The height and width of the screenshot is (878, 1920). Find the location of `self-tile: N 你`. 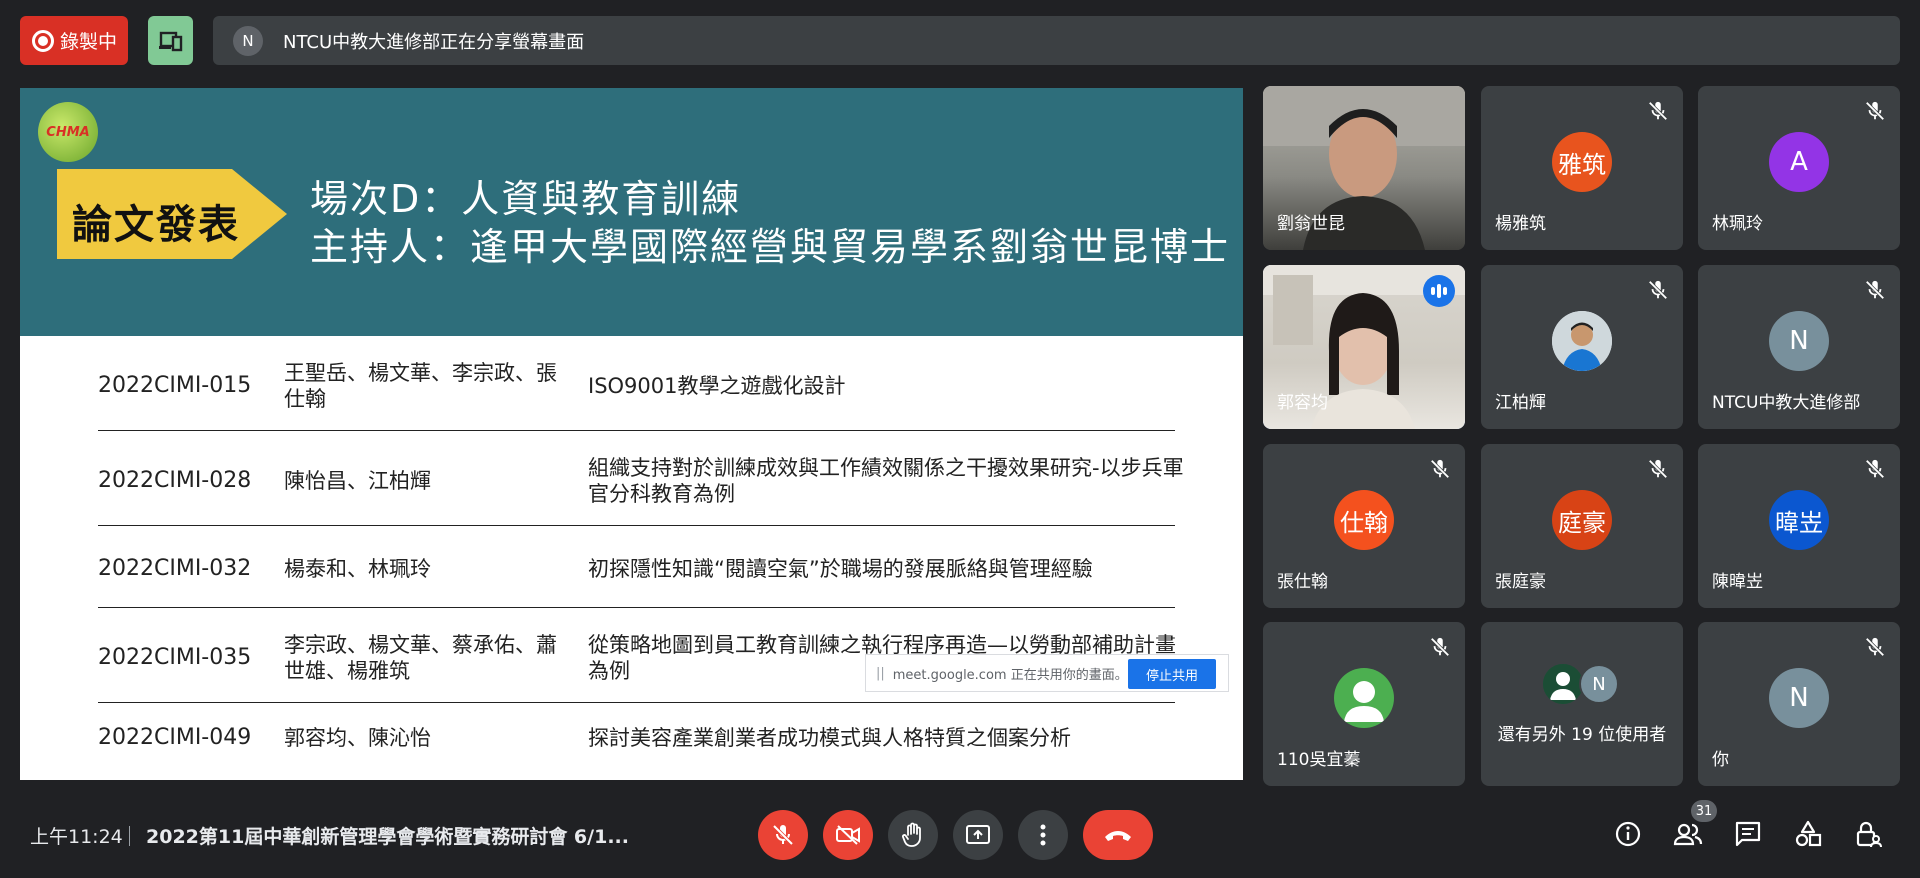

self-tile: N 你 is located at coordinates (1799, 704).